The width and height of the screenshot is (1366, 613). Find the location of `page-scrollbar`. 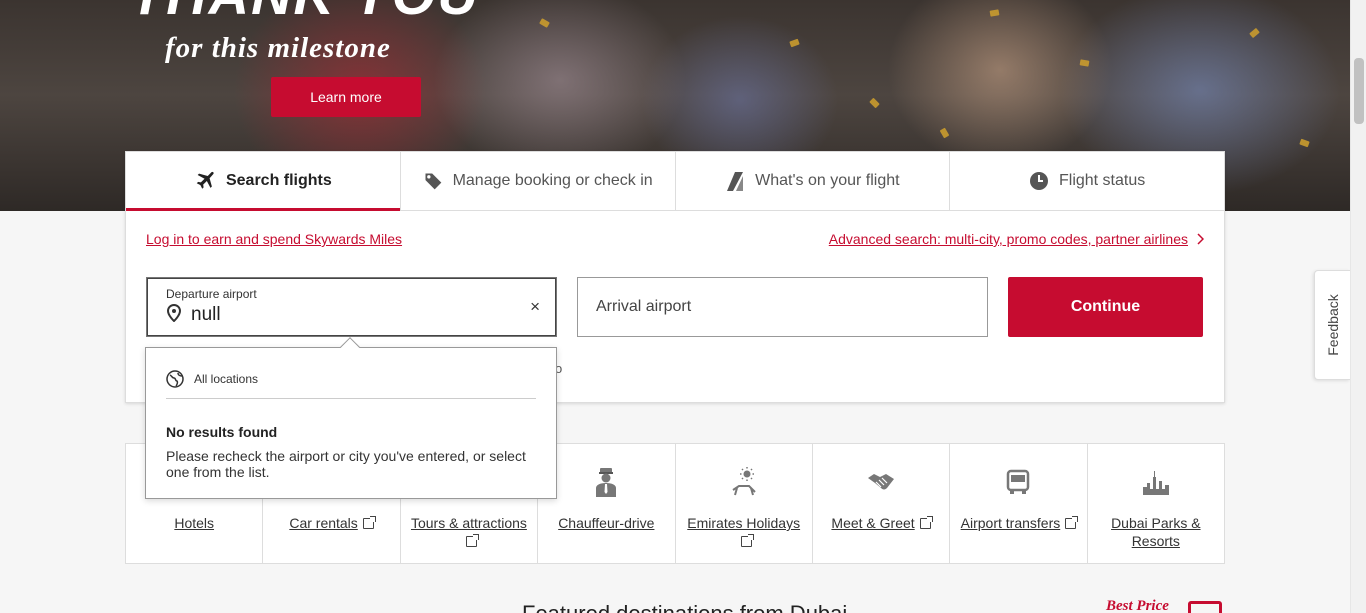

page-scrollbar is located at coordinates (1358, 306).